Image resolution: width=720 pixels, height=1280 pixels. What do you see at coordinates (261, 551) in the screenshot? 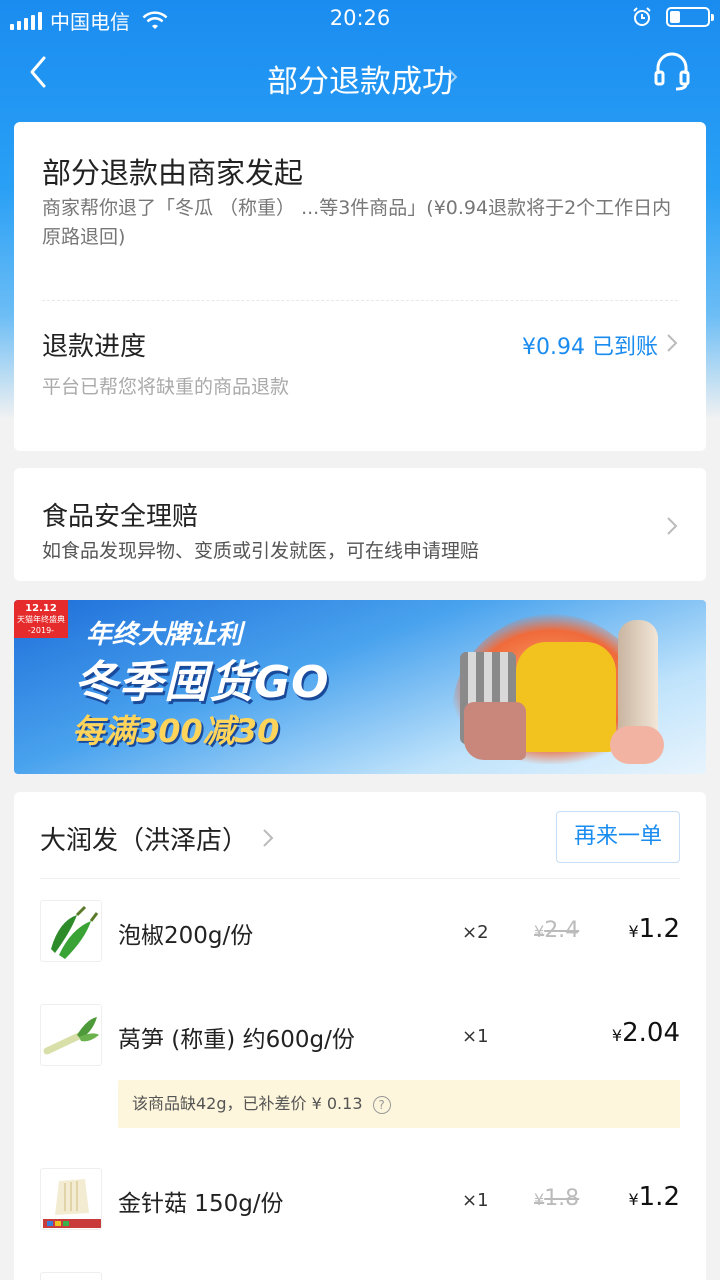
I see `food-safety-subtitle: 如食品发现异物、变质或引发就医，可在线申请理赔` at bounding box center [261, 551].